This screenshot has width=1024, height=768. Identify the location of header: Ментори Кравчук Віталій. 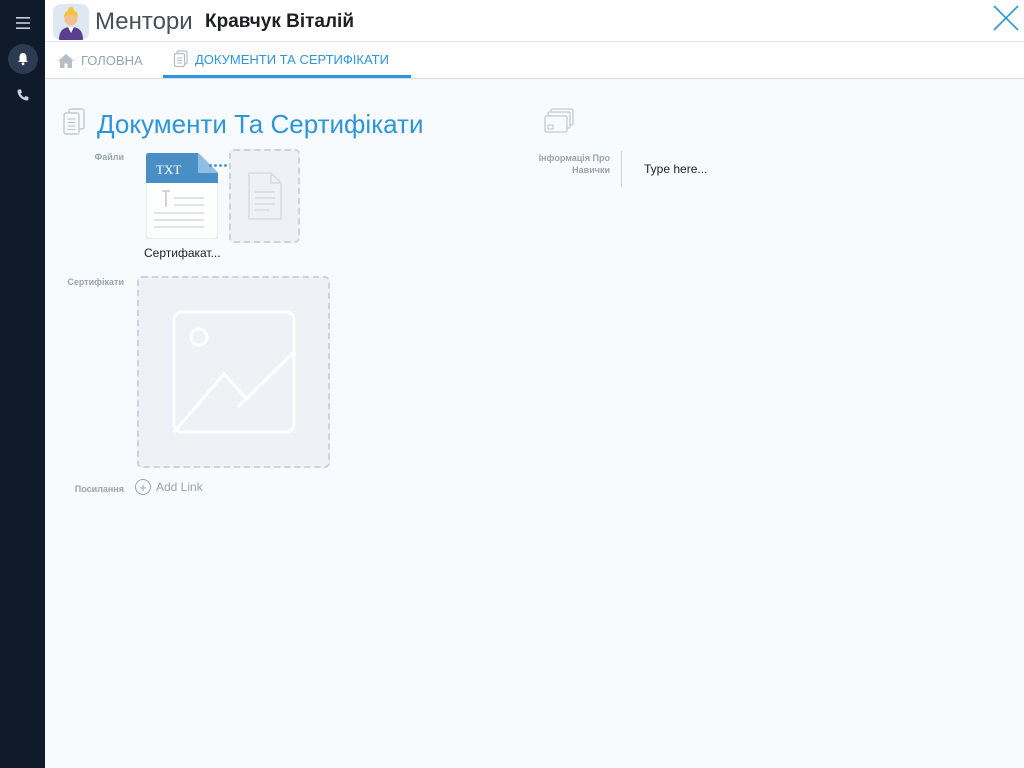
(534, 21).